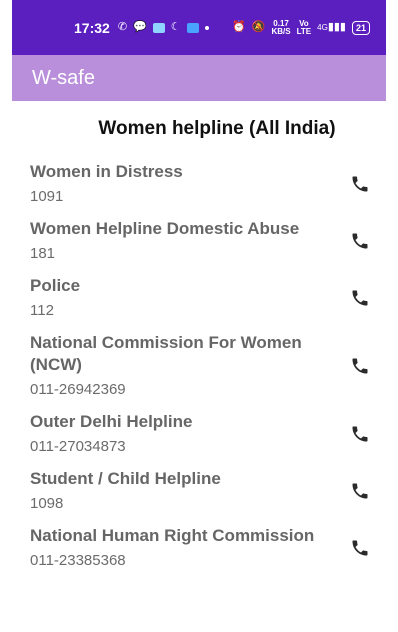 This screenshot has width=398, height=632. Describe the element at coordinates (158, 27) in the screenshot. I see `message-icon` at that location.